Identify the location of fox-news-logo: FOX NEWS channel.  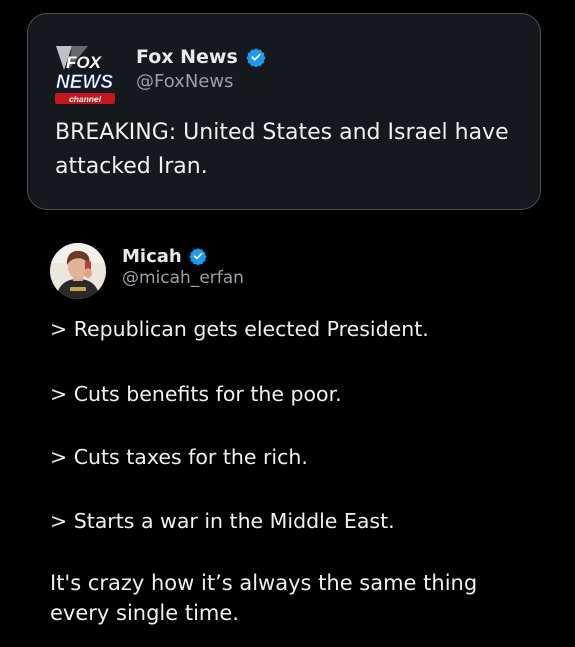
(85, 78).